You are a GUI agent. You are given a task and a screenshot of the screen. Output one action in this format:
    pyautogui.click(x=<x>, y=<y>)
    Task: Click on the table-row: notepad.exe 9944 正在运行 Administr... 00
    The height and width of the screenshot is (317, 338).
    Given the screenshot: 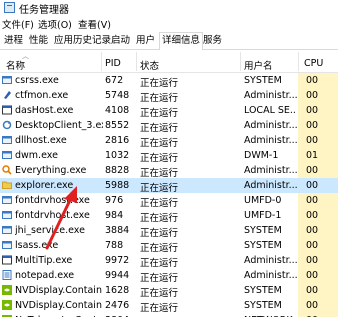 What is the action you would take?
    pyautogui.click(x=169, y=276)
    